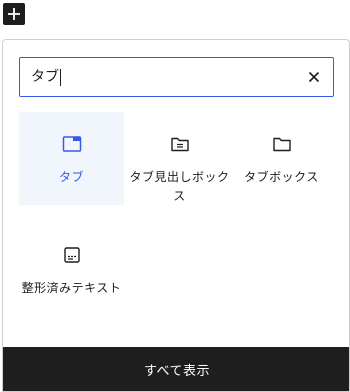  I want to click on block-item-label: タブ見出しボックス, so click(179, 186).